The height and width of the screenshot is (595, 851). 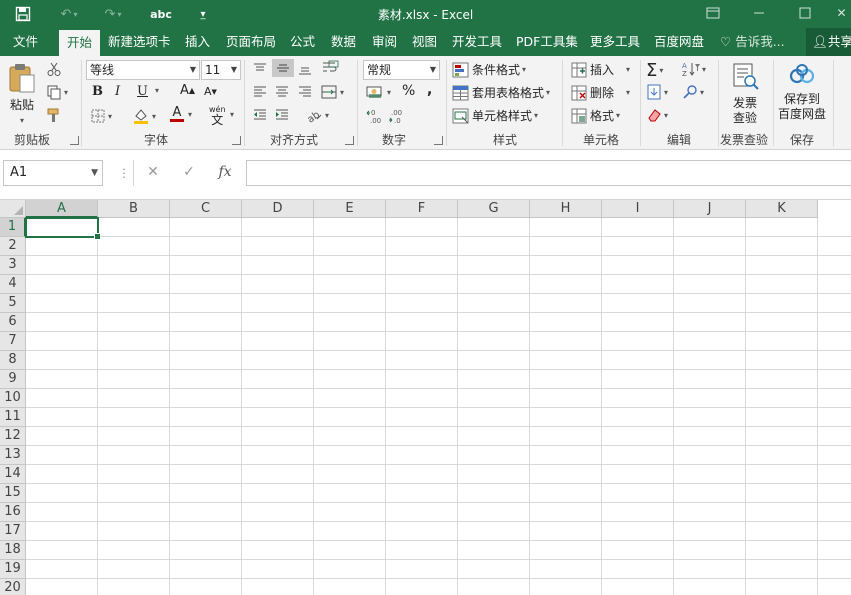 What do you see at coordinates (54, 115) in the screenshot?
I see `format-painter-icon` at bounding box center [54, 115].